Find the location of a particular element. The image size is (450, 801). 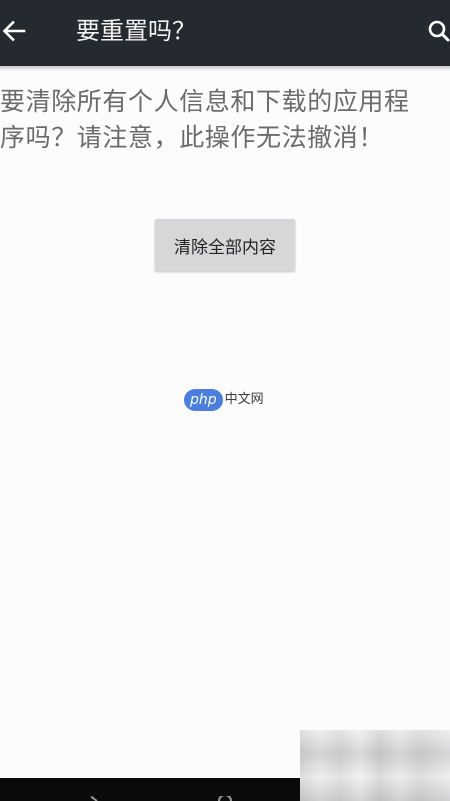

back-button is located at coordinates (18, 31).